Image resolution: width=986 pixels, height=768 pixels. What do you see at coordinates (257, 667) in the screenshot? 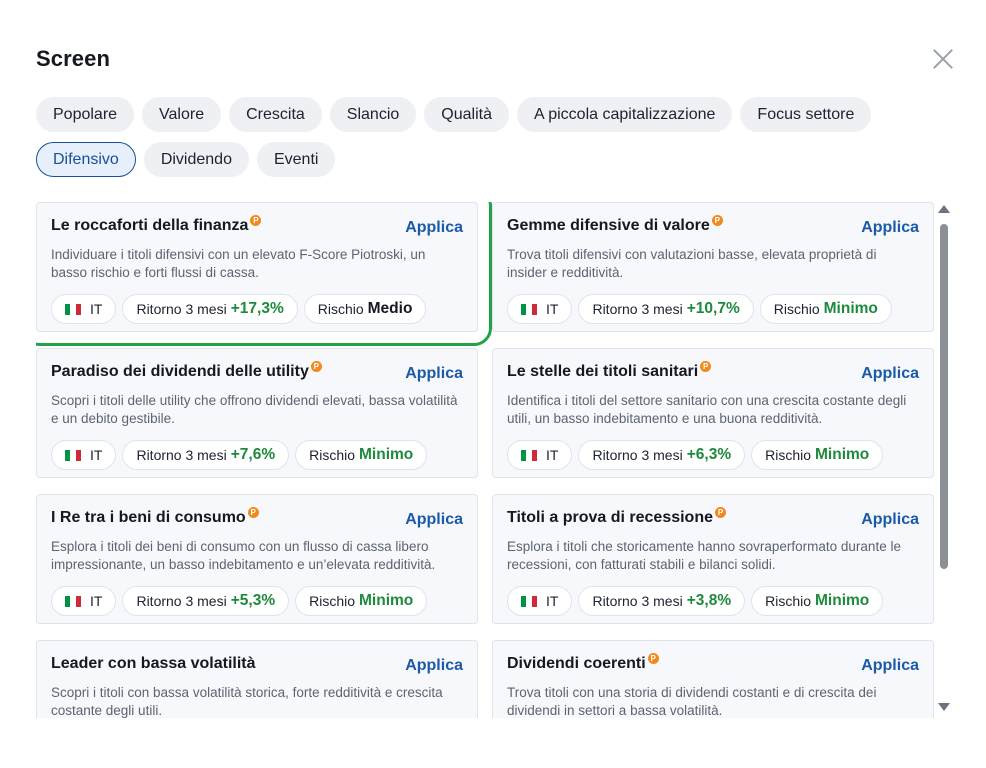
I see `card-header: Leader con bassa volatilità Applica` at bounding box center [257, 667].